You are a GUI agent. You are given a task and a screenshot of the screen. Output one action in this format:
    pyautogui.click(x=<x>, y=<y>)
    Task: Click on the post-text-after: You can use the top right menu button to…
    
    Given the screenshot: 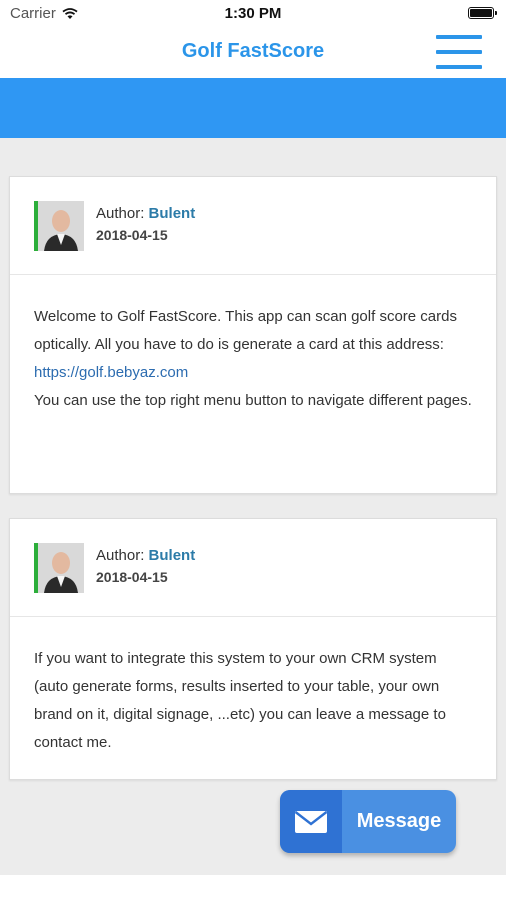 What is the action you would take?
    pyautogui.click(x=253, y=400)
    